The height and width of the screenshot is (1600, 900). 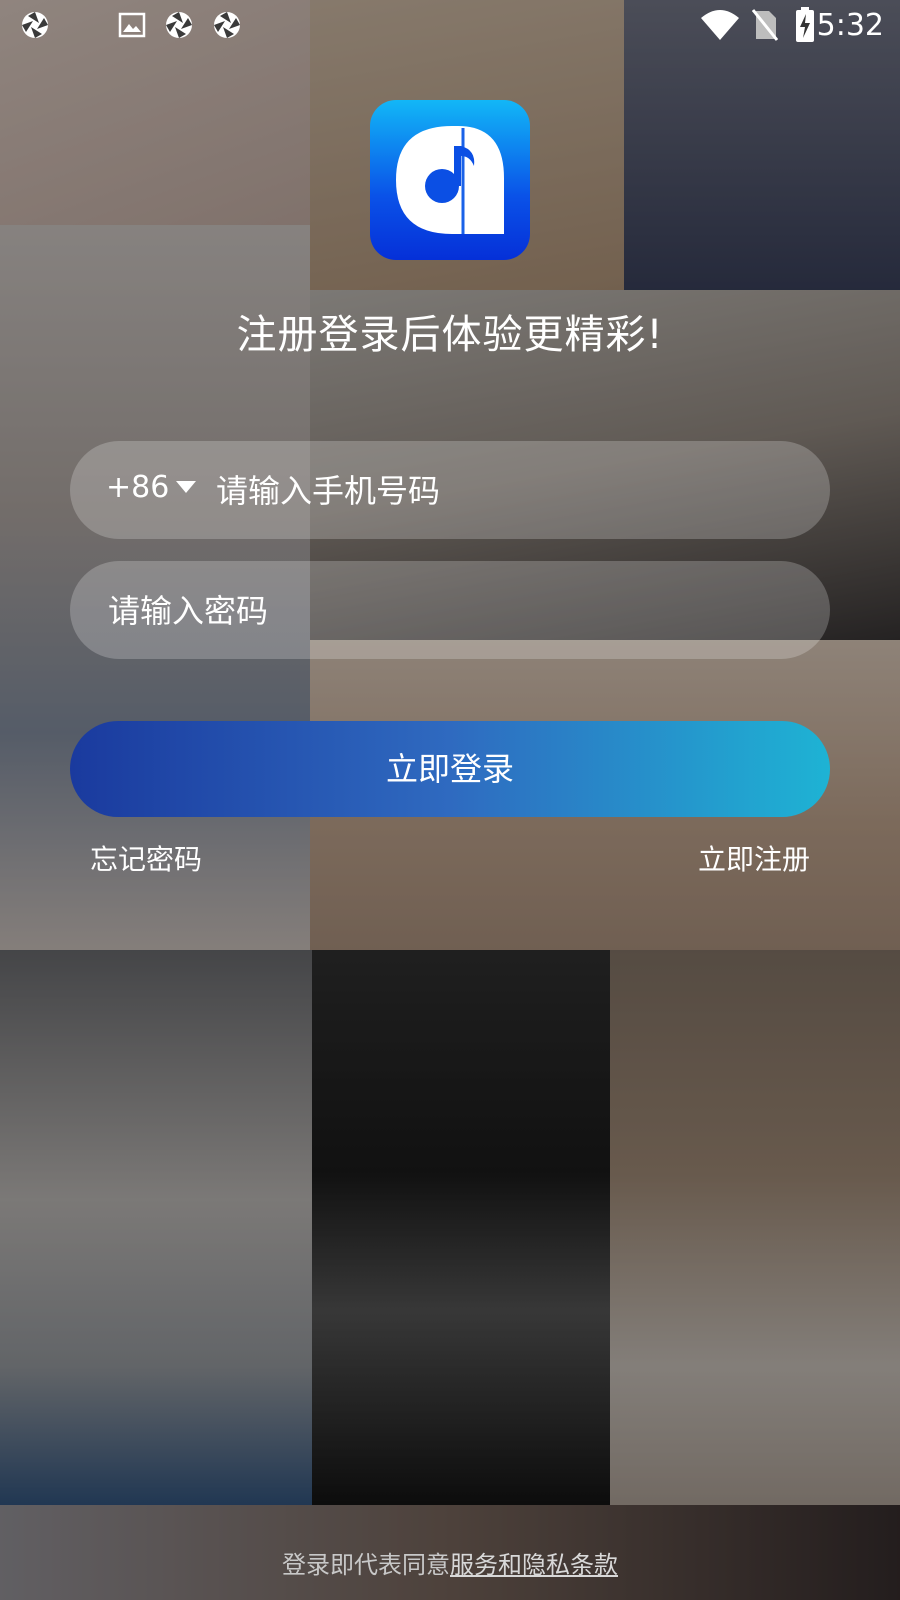 What do you see at coordinates (506, 491) in the screenshot?
I see `phone-input` at bounding box center [506, 491].